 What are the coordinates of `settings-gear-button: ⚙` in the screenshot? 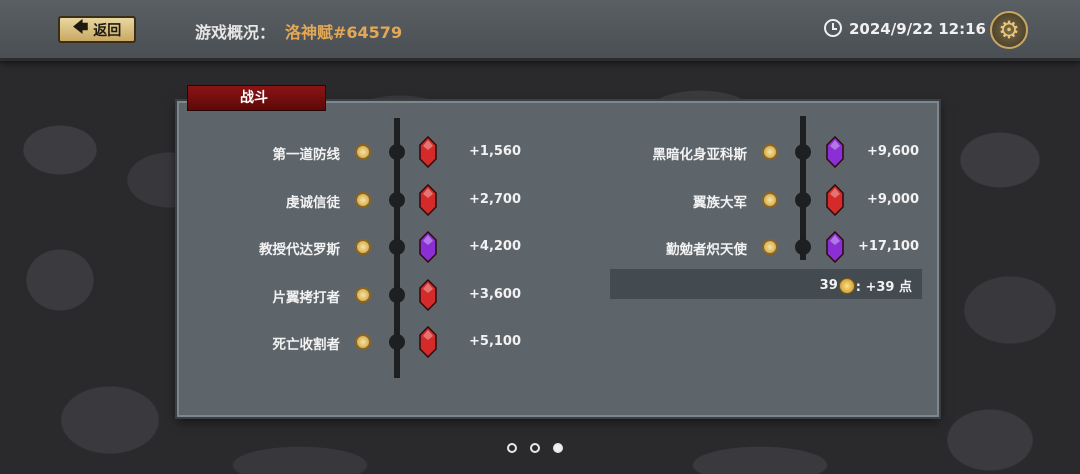 It's located at (1009, 30).